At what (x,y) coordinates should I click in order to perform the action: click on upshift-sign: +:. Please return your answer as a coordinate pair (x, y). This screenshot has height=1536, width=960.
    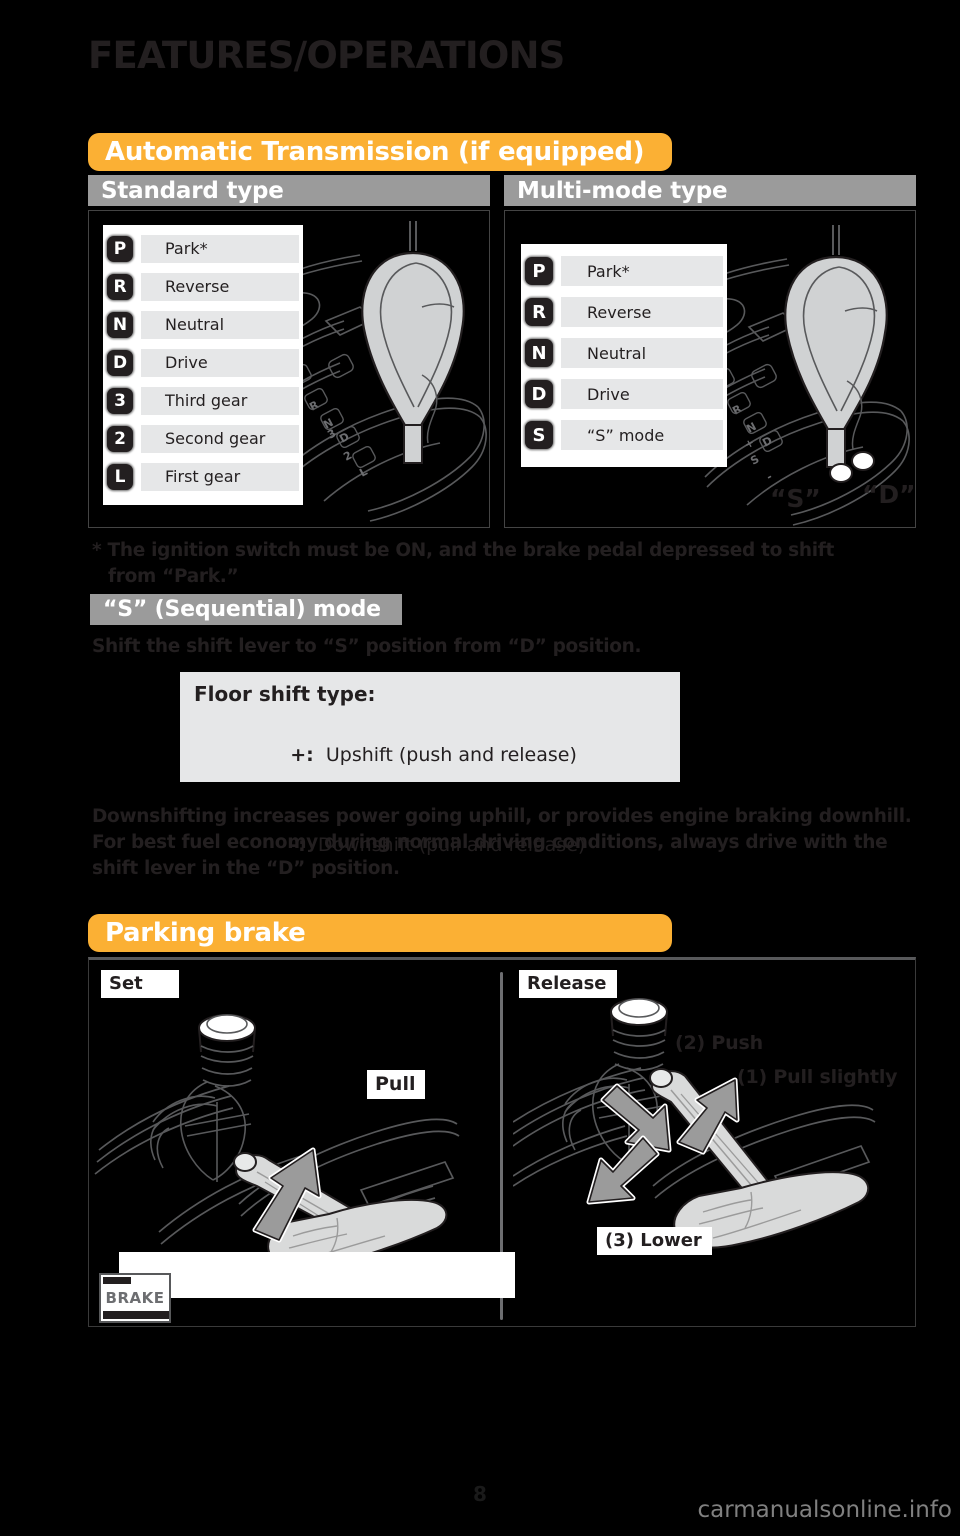
    Looking at the image, I should click on (302, 755).